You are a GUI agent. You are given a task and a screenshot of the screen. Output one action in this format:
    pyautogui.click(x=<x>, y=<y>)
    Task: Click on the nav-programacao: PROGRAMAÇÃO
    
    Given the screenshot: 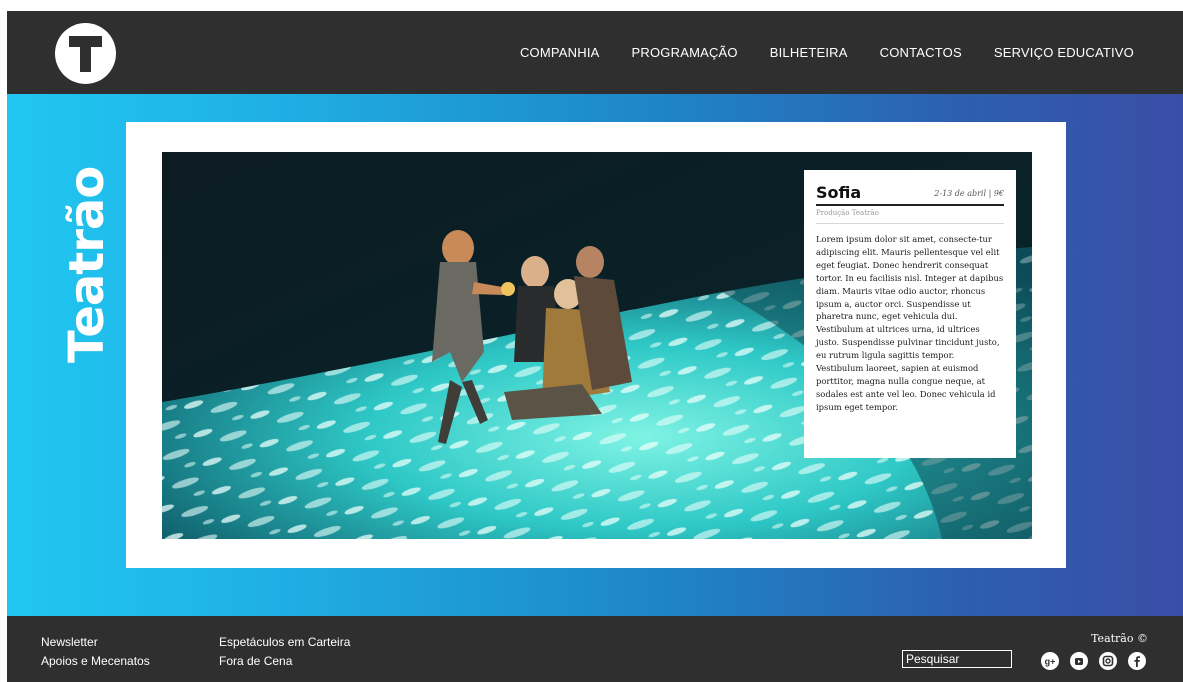 What is the action you would take?
    pyautogui.click(x=685, y=52)
    